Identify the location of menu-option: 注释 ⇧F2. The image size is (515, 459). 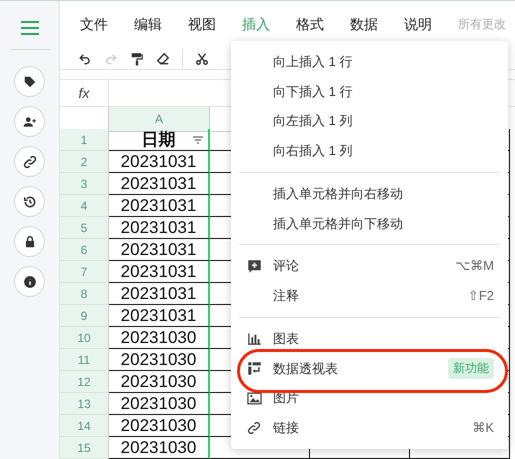
(369, 296).